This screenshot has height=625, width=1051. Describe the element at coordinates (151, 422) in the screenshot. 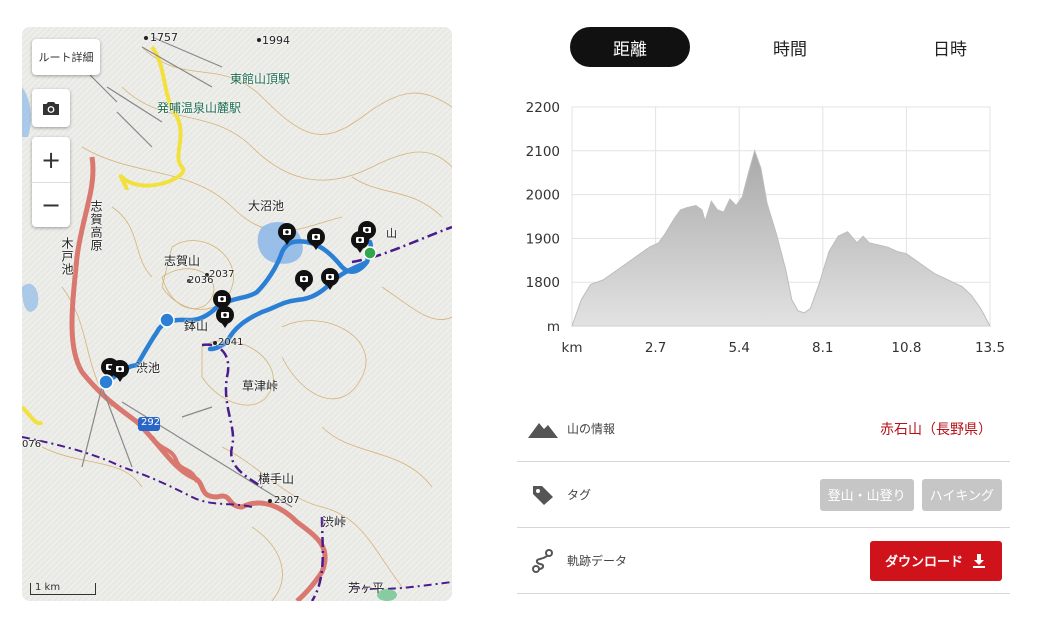

I see `route-number: 292` at that location.